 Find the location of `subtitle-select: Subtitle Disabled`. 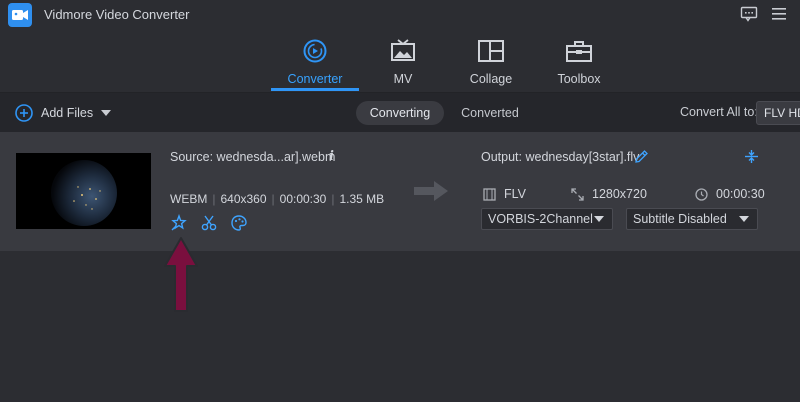

subtitle-select: Subtitle Disabled is located at coordinates (692, 219).